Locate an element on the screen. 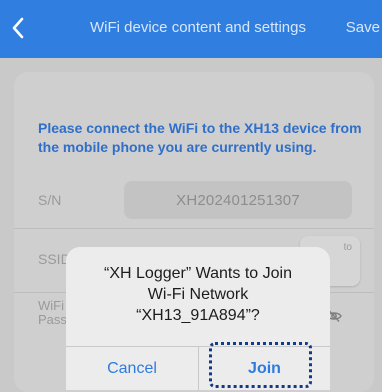 This screenshot has height=392, width=382. chevron-left-icon is located at coordinates (18, 28).